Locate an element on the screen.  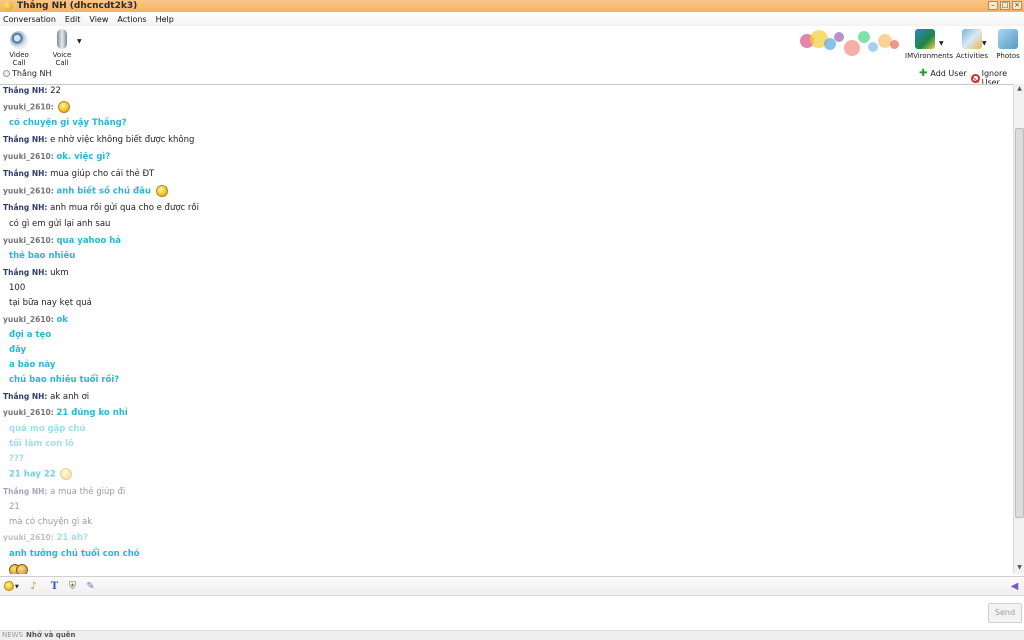
voice-call-button: Voice Call is located at coordinates (62, 48).